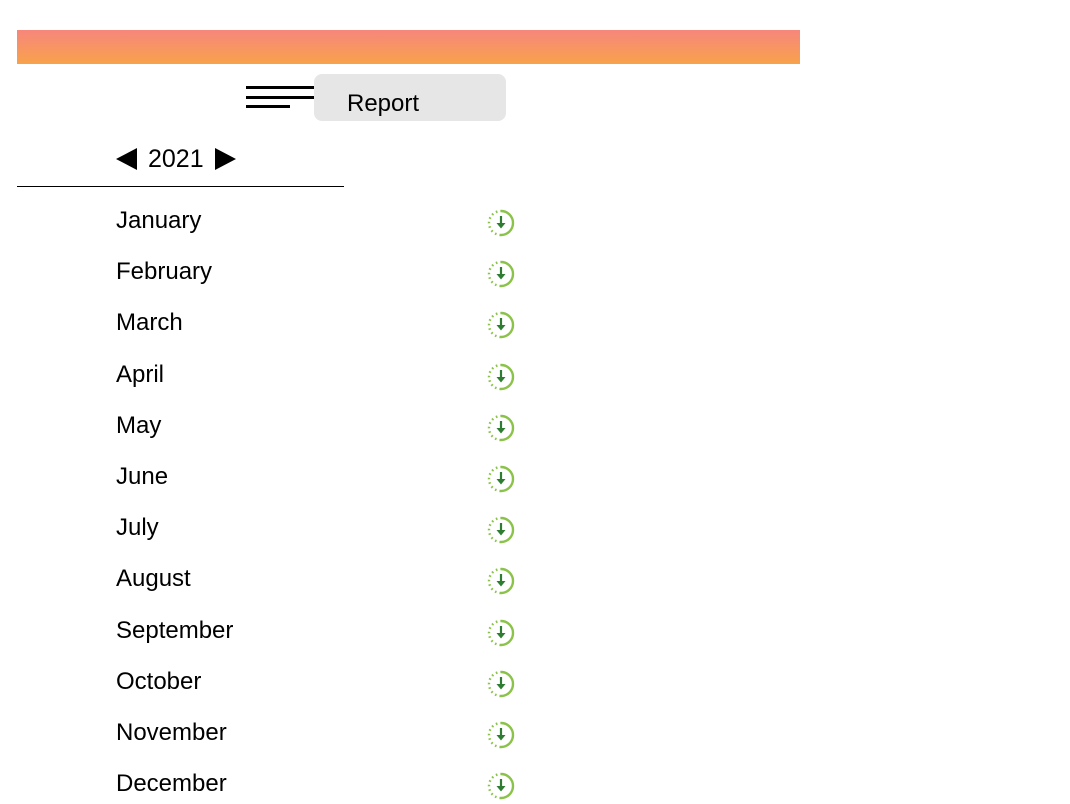  I want to click on header-gradient-bar, so click(408, 47).